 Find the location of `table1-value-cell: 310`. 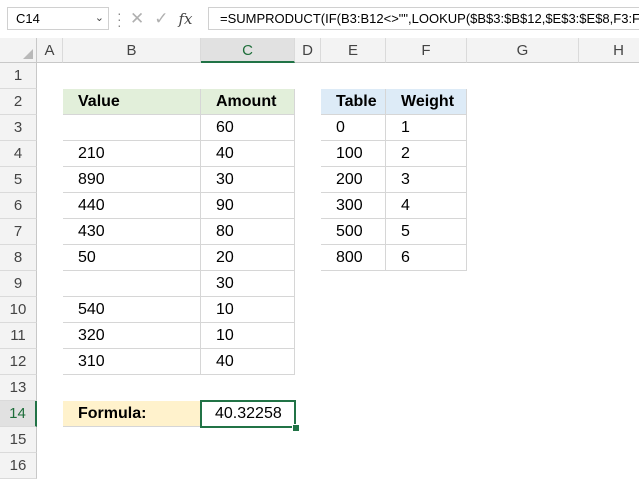

table1-value-cell: 310 is located at coordinates (132, 362).